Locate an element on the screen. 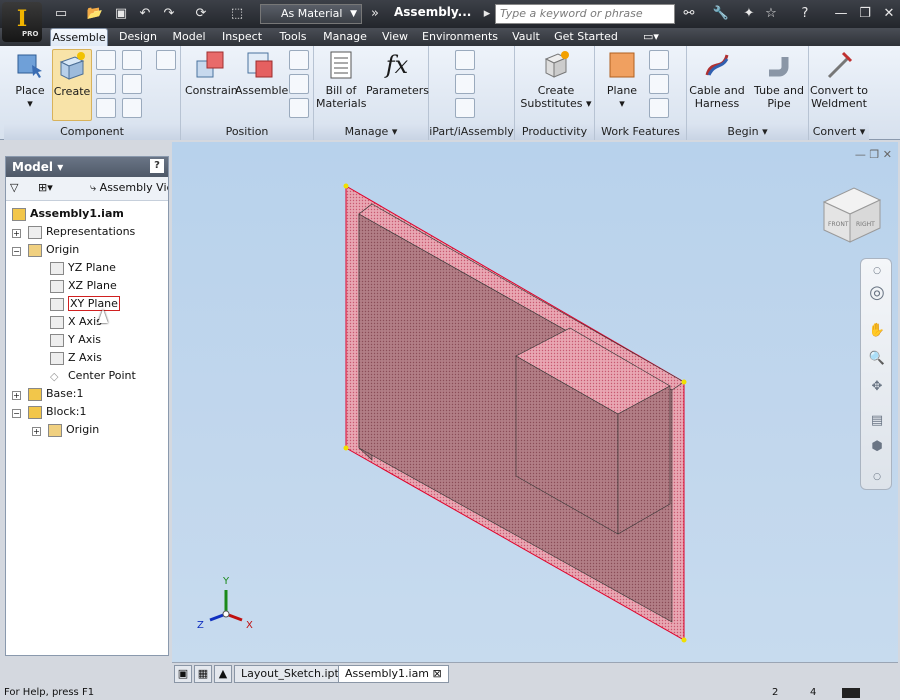  material-dropdown: As Material ▼ is located at coordinates (311, 14).